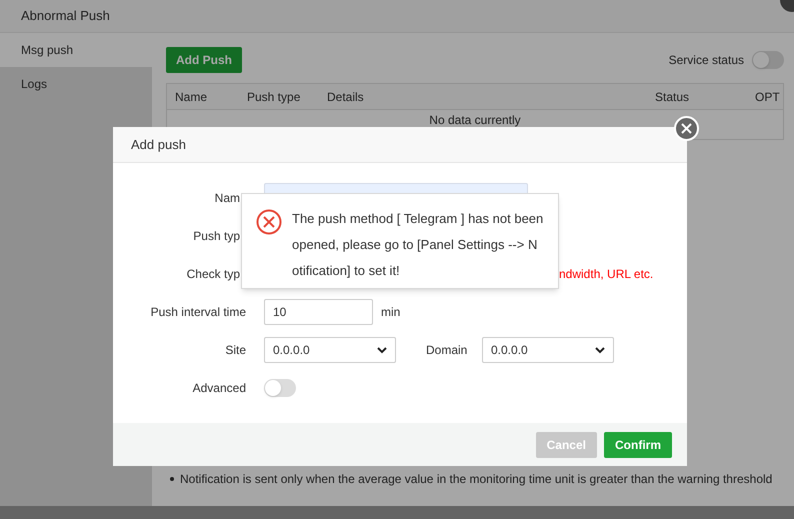 This screenshot has height=519, width=794. What do you see at coordinates (318, 312) in the screenshot?
I see `interval-field: 10` at bounding box center [318, 312].